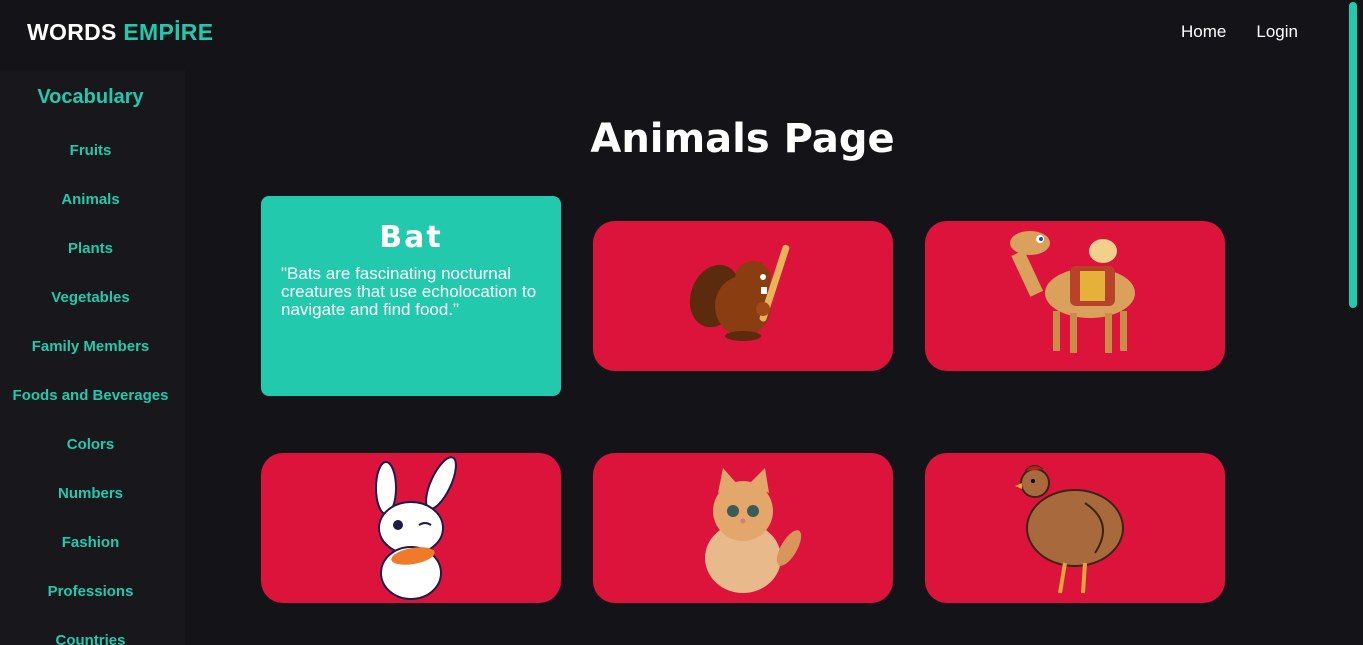  What do you see at coordinates (90, 297) in the screenshot?
I see `sidebar-item-vegetables: Vegetables` at bounding box center [90, 297].